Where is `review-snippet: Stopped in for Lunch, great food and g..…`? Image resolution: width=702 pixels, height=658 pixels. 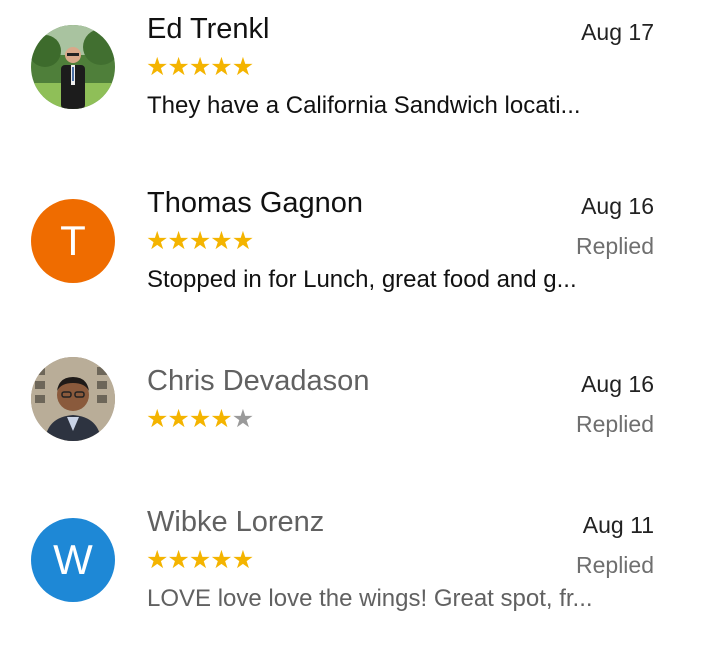 review-snippet: Stopped in for Lunch, great food and g..… is located at coordinates (362, 279).